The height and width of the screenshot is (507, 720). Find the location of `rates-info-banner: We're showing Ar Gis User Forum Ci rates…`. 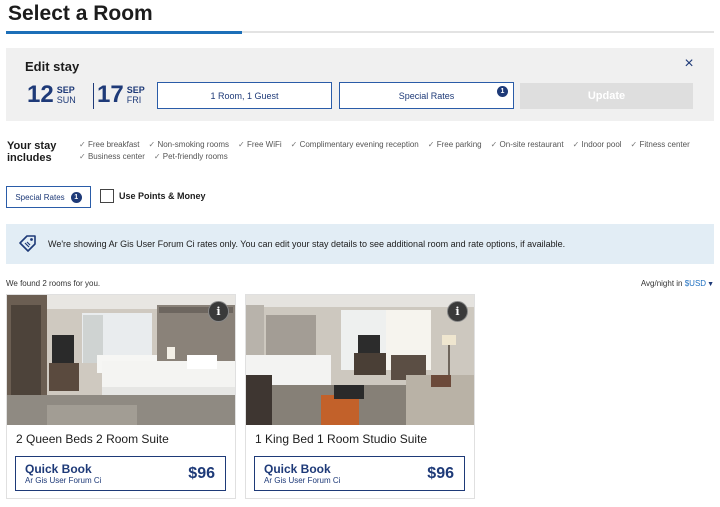

rates-info-banner: We're showing Ar Gis User Forum Ci rates… is located at coordinates (360, 244).